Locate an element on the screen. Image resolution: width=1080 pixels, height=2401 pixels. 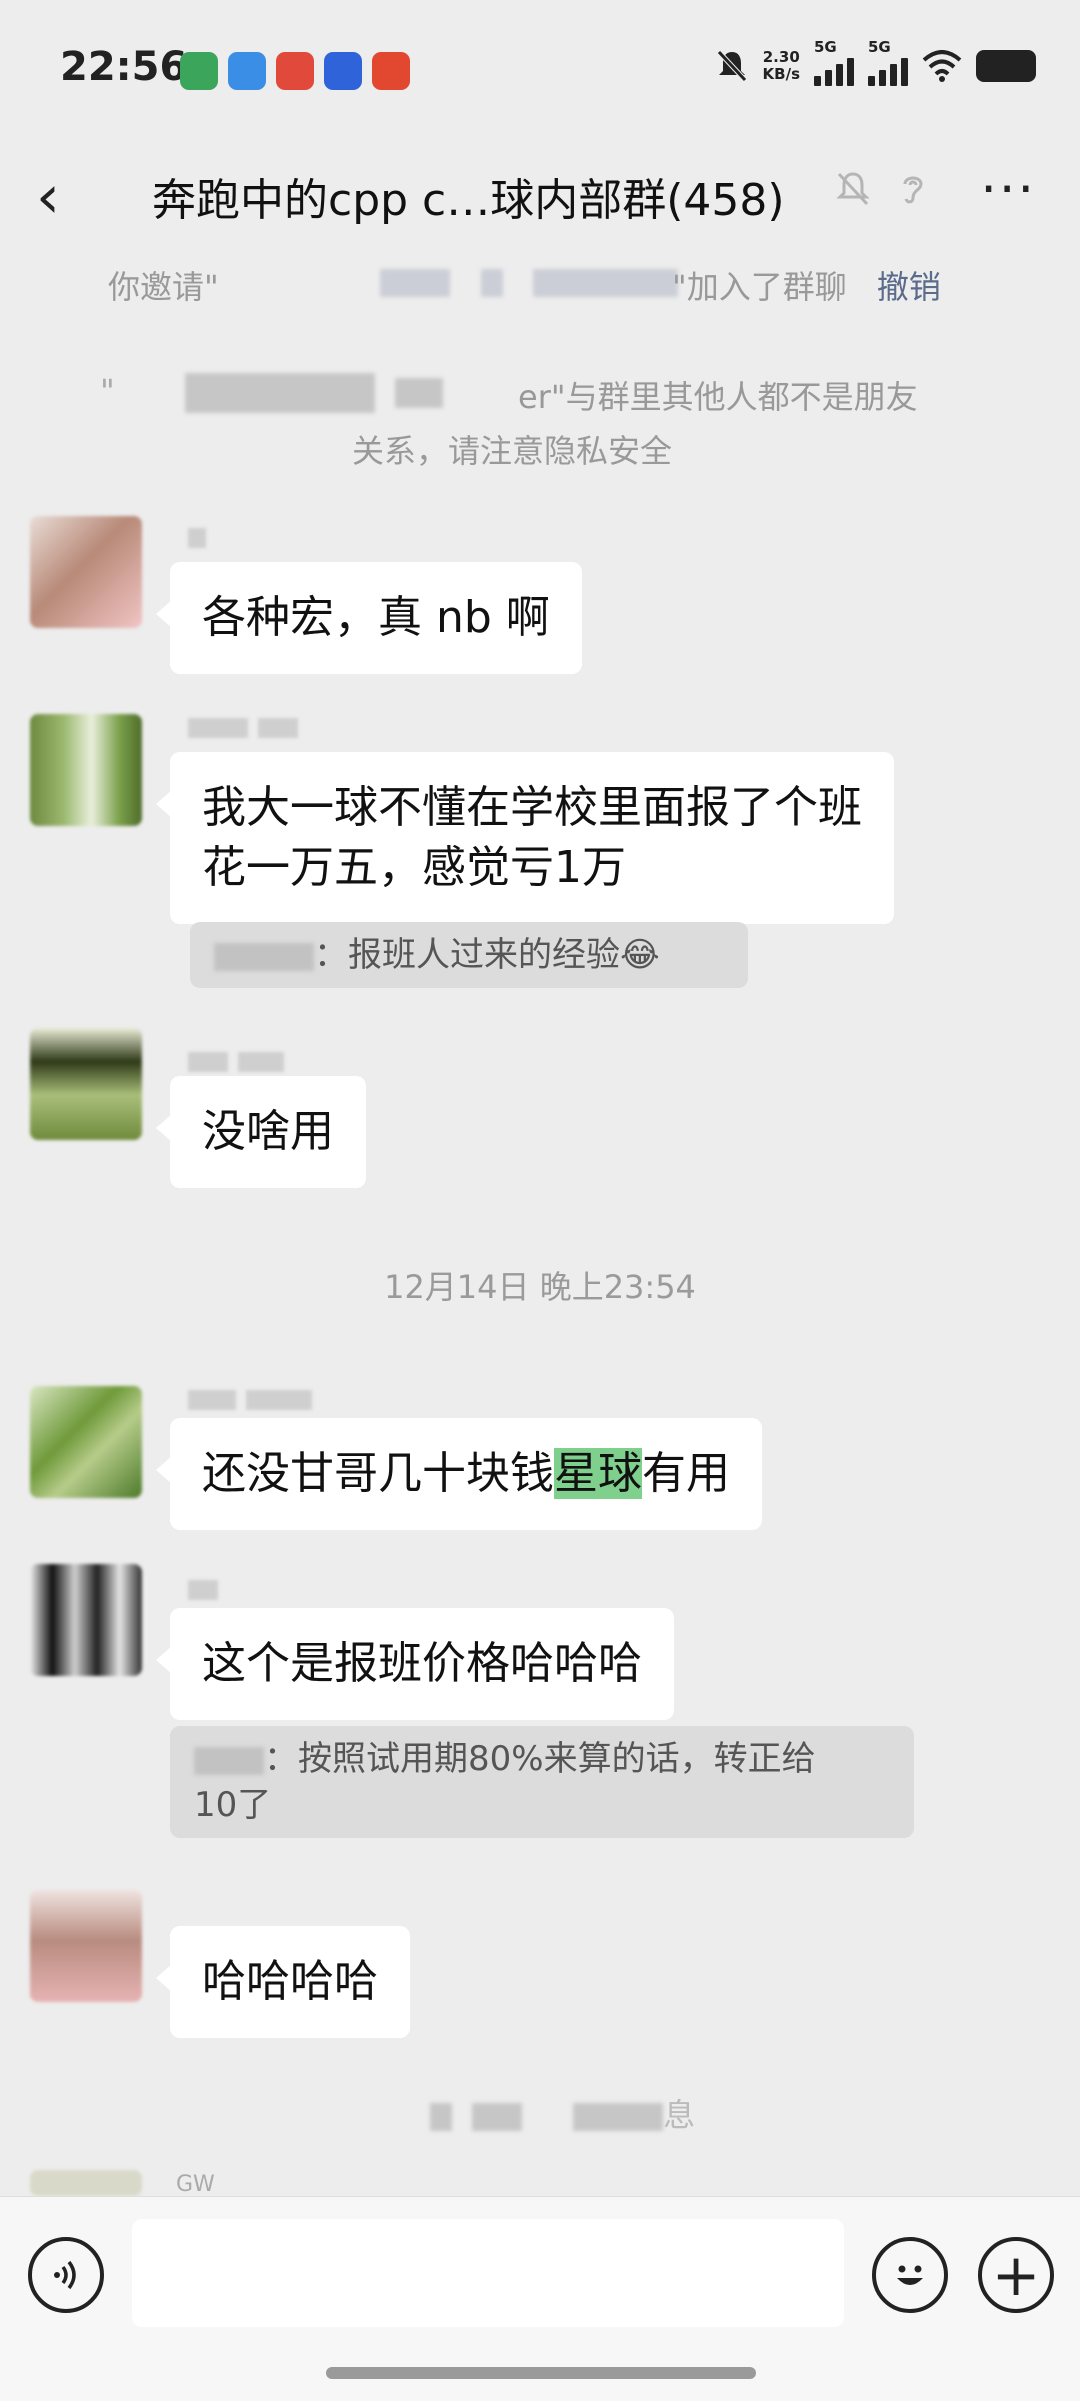
system-invite-notice: 你邀请" is located at coordinates (163, 285).